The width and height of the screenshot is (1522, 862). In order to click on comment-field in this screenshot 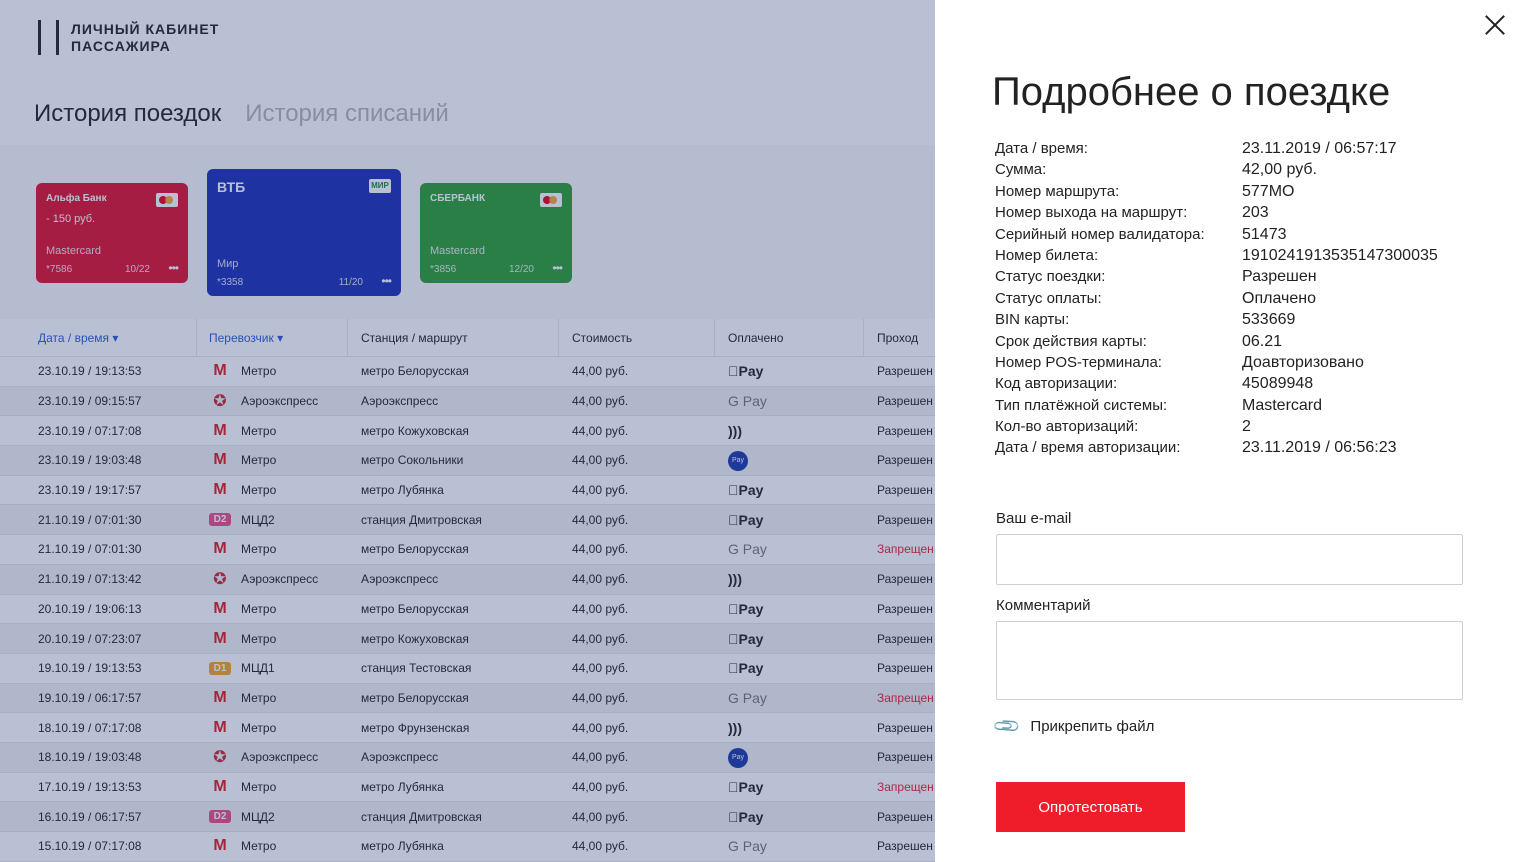, I will do `click(1229, 660)`.